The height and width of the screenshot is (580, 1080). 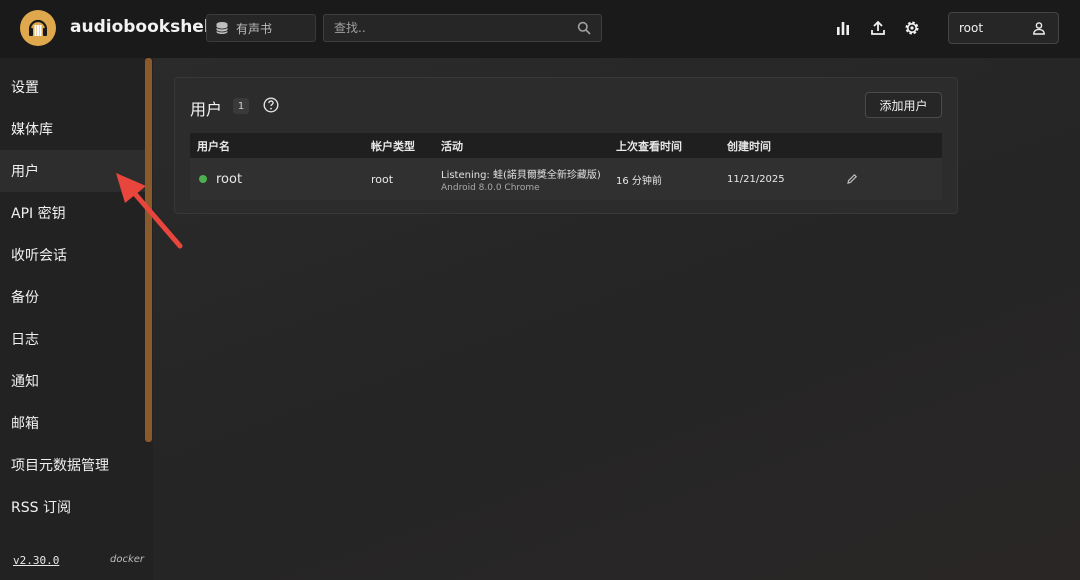 I want to click on search-box, so click(x=462, y=28).